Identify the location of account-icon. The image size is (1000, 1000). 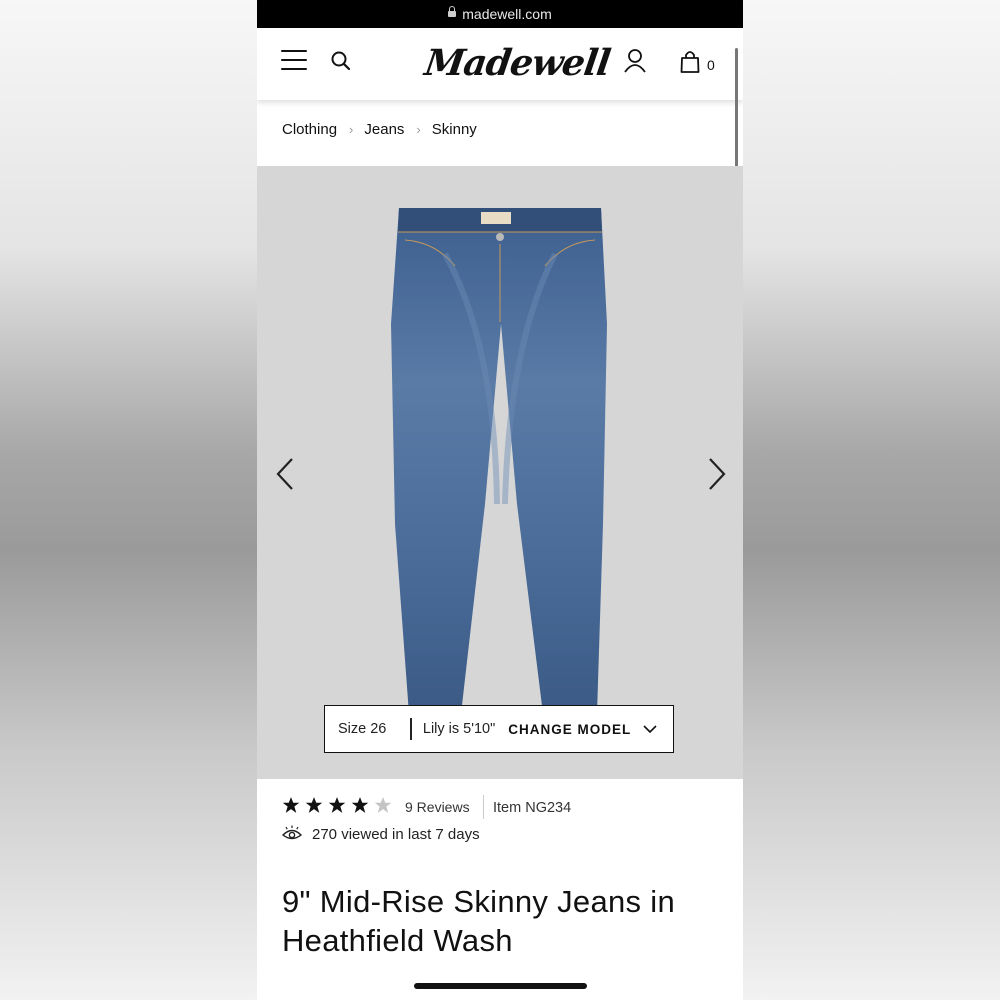
(635, 61).